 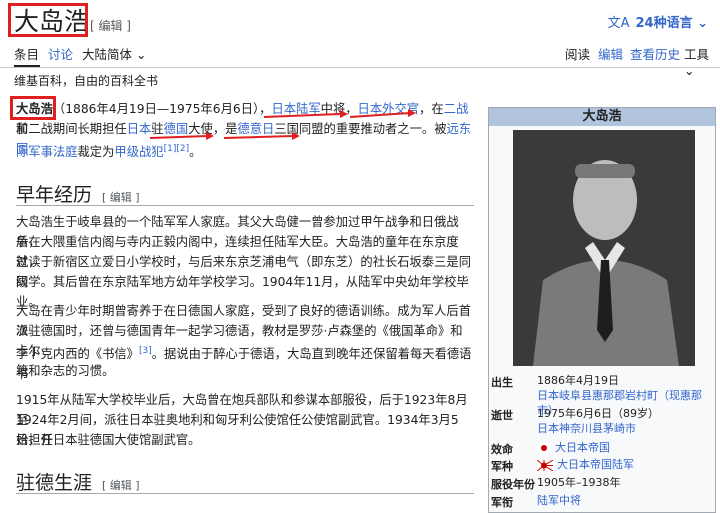 What do you see at coordinates (179, 137) in the screenshot?
I see `underline-ambassador` at bounding box center [179, 137].